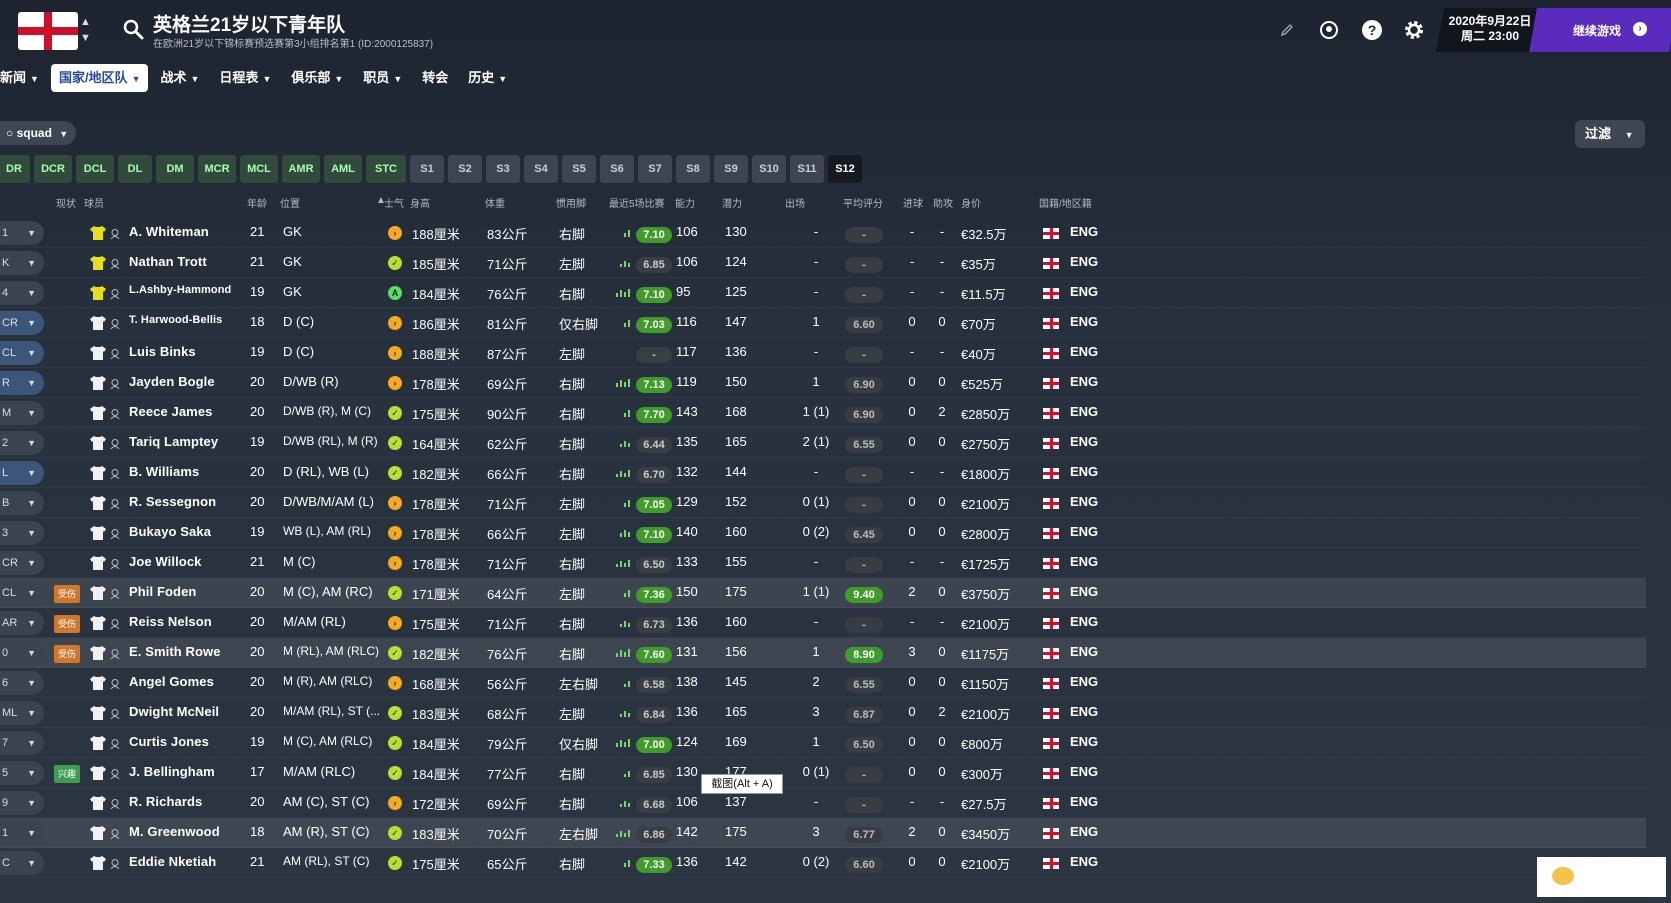 The image size is (1671, 903). I want to click on tab-s12: S12, so click(845, 169).